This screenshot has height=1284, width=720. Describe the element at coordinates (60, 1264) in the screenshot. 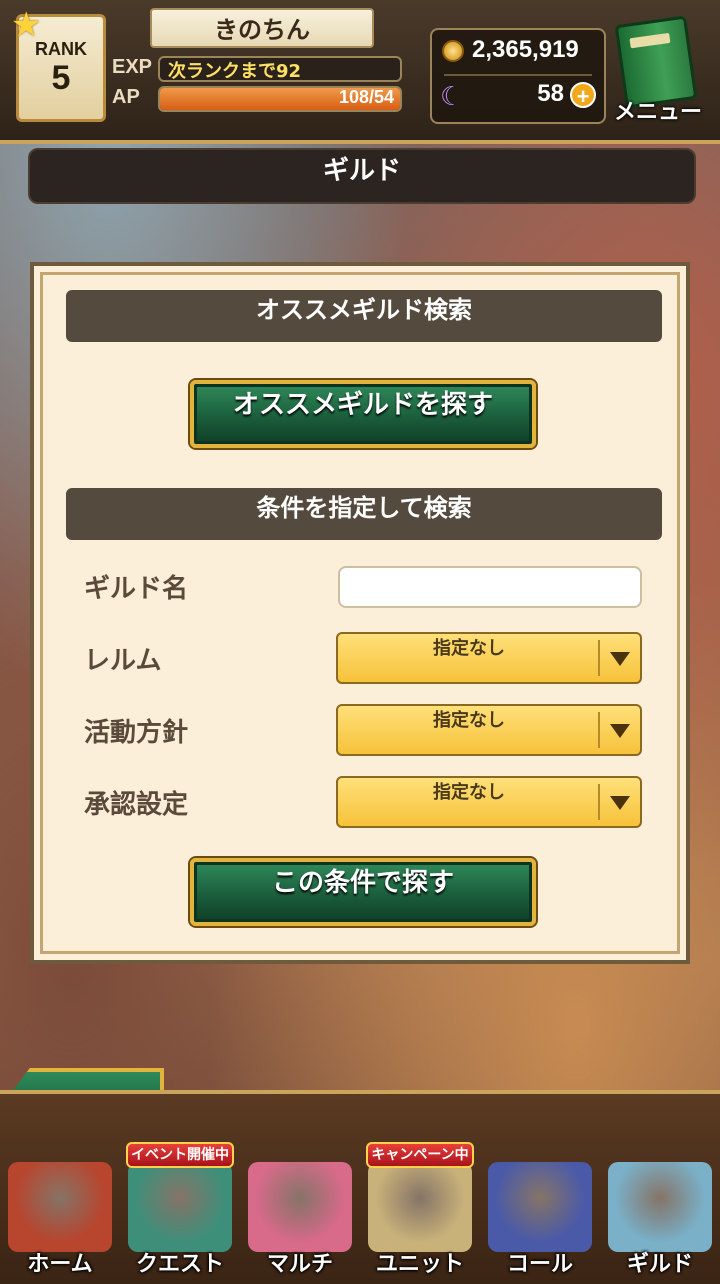

I see `nav-label: ホーム` at that location.